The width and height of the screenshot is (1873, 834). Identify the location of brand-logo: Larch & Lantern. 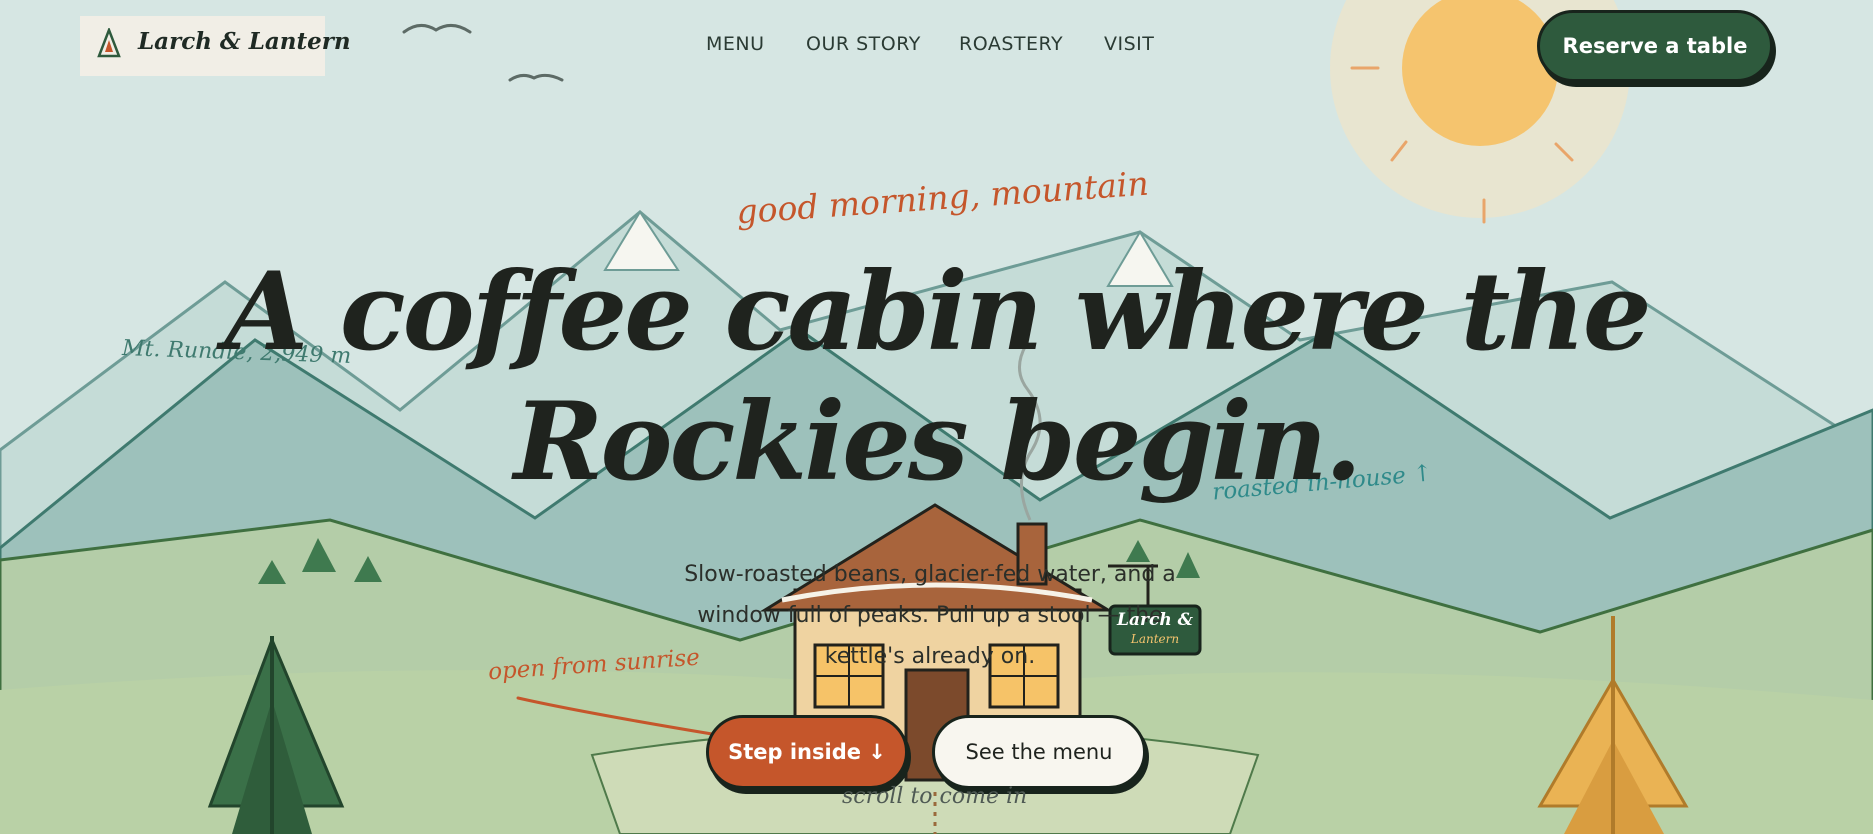
(215, 46).